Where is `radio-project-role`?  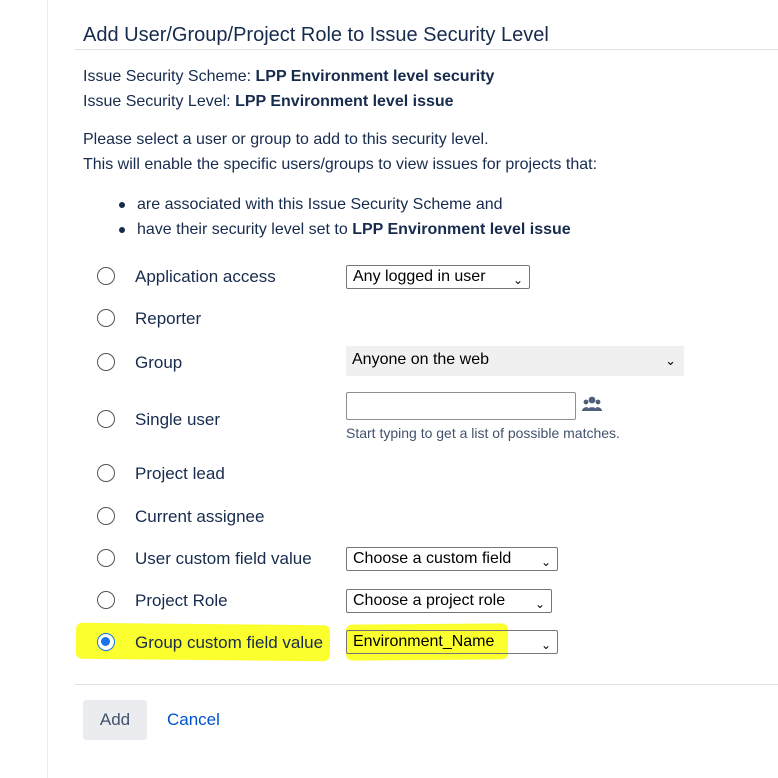 radio-project-role is located at coordinates (106, 600).